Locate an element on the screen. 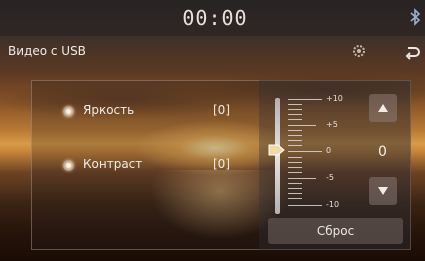  triangle-down-icon is located at coordinates (383, 191).